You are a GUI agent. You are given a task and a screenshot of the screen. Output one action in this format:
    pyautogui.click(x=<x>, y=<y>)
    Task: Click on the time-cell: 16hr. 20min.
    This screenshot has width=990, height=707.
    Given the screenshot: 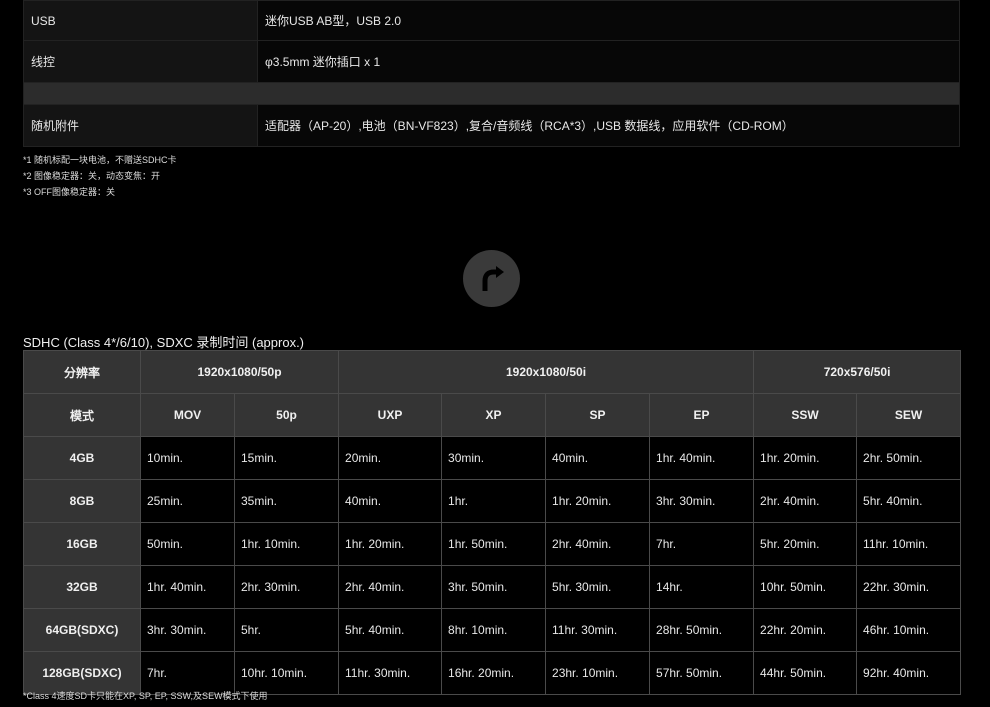 What is the action you would take?
    pyautogui.click(x=494, y=673)
    